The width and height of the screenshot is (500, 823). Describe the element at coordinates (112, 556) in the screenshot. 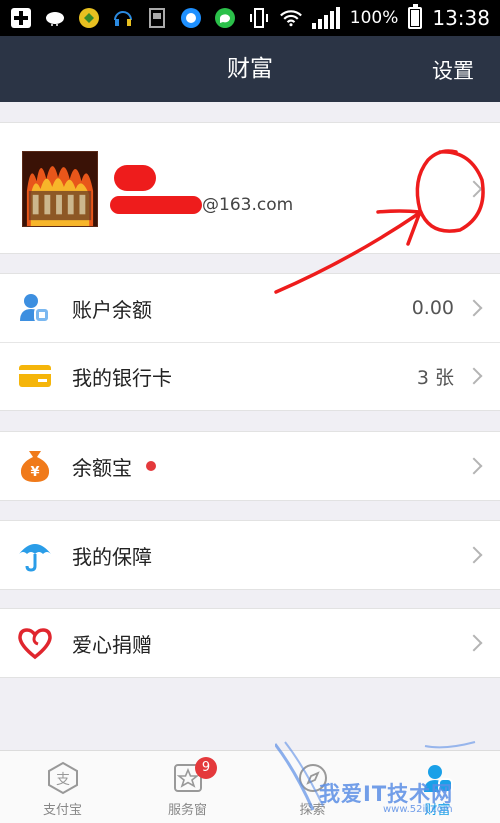

I see `row-label: 我的保障` at that location.